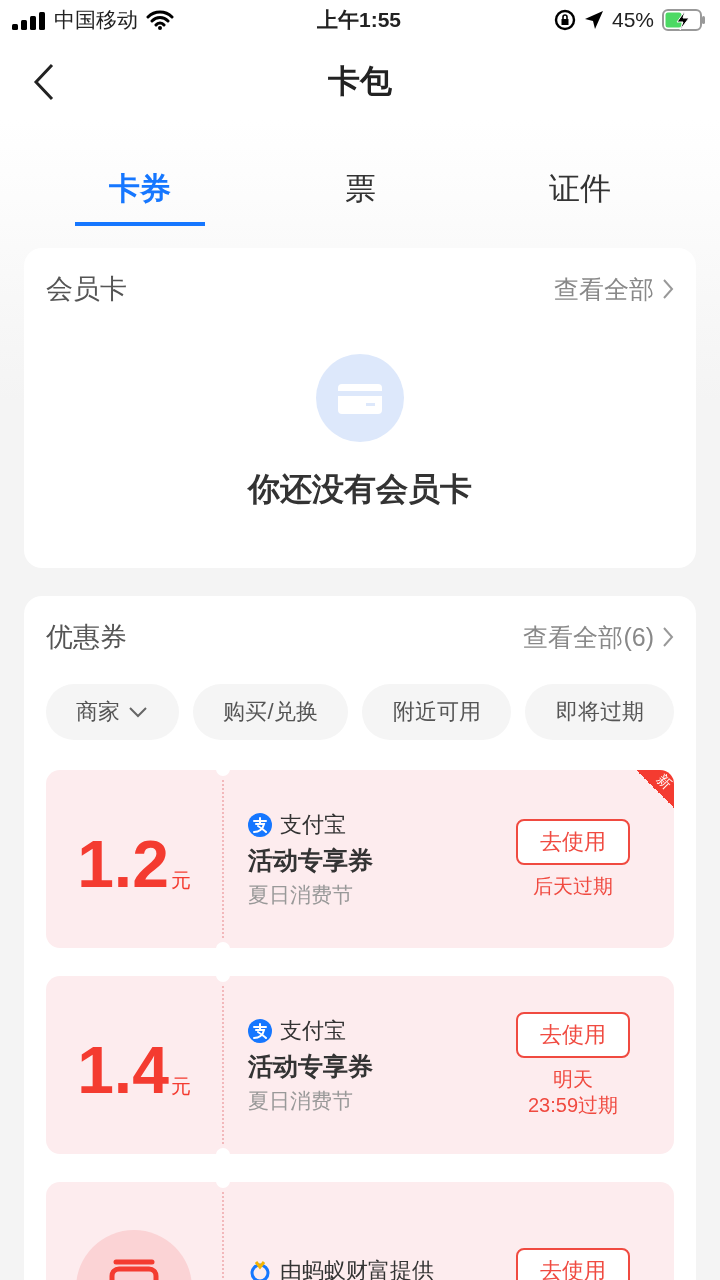 Image resolution: width=720 pixels, height=1280 pixels. Describe the element at coordinates (437, 712) in the screenshot. I see `filter-chip: 附近可用` at that location.